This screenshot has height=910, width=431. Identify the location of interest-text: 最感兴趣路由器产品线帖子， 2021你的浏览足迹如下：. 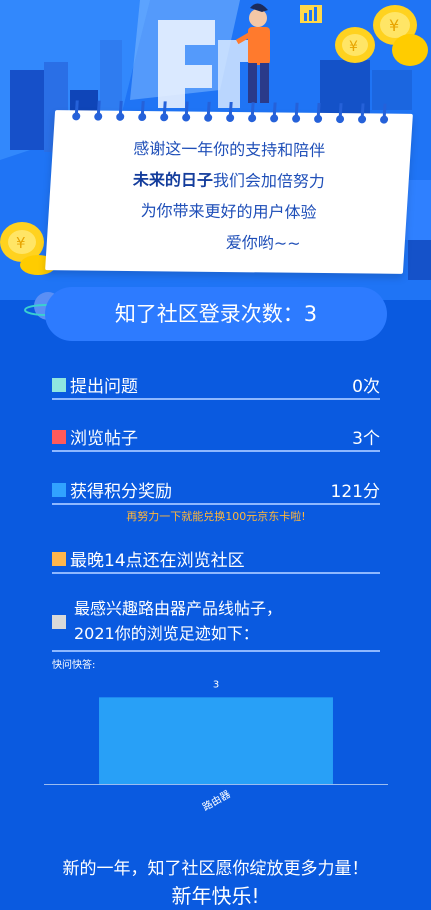
(178, 621).